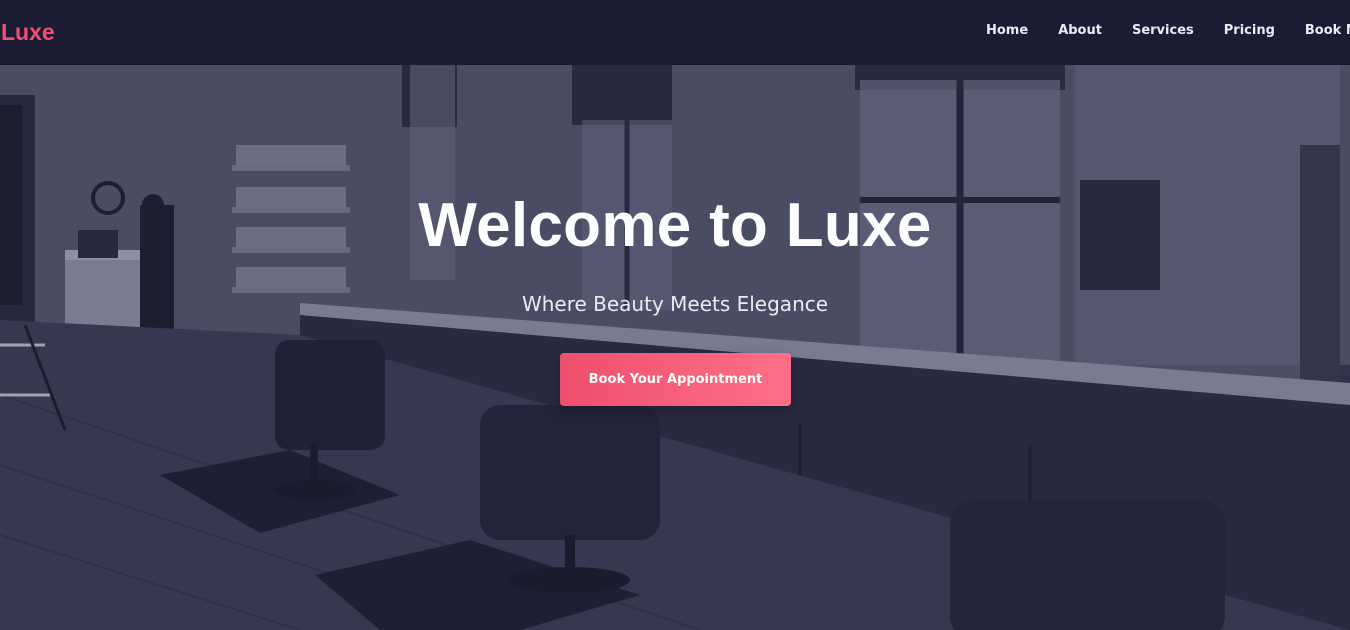  I want to click on nav-link-pricing: Pricing, so click(1249, 31).